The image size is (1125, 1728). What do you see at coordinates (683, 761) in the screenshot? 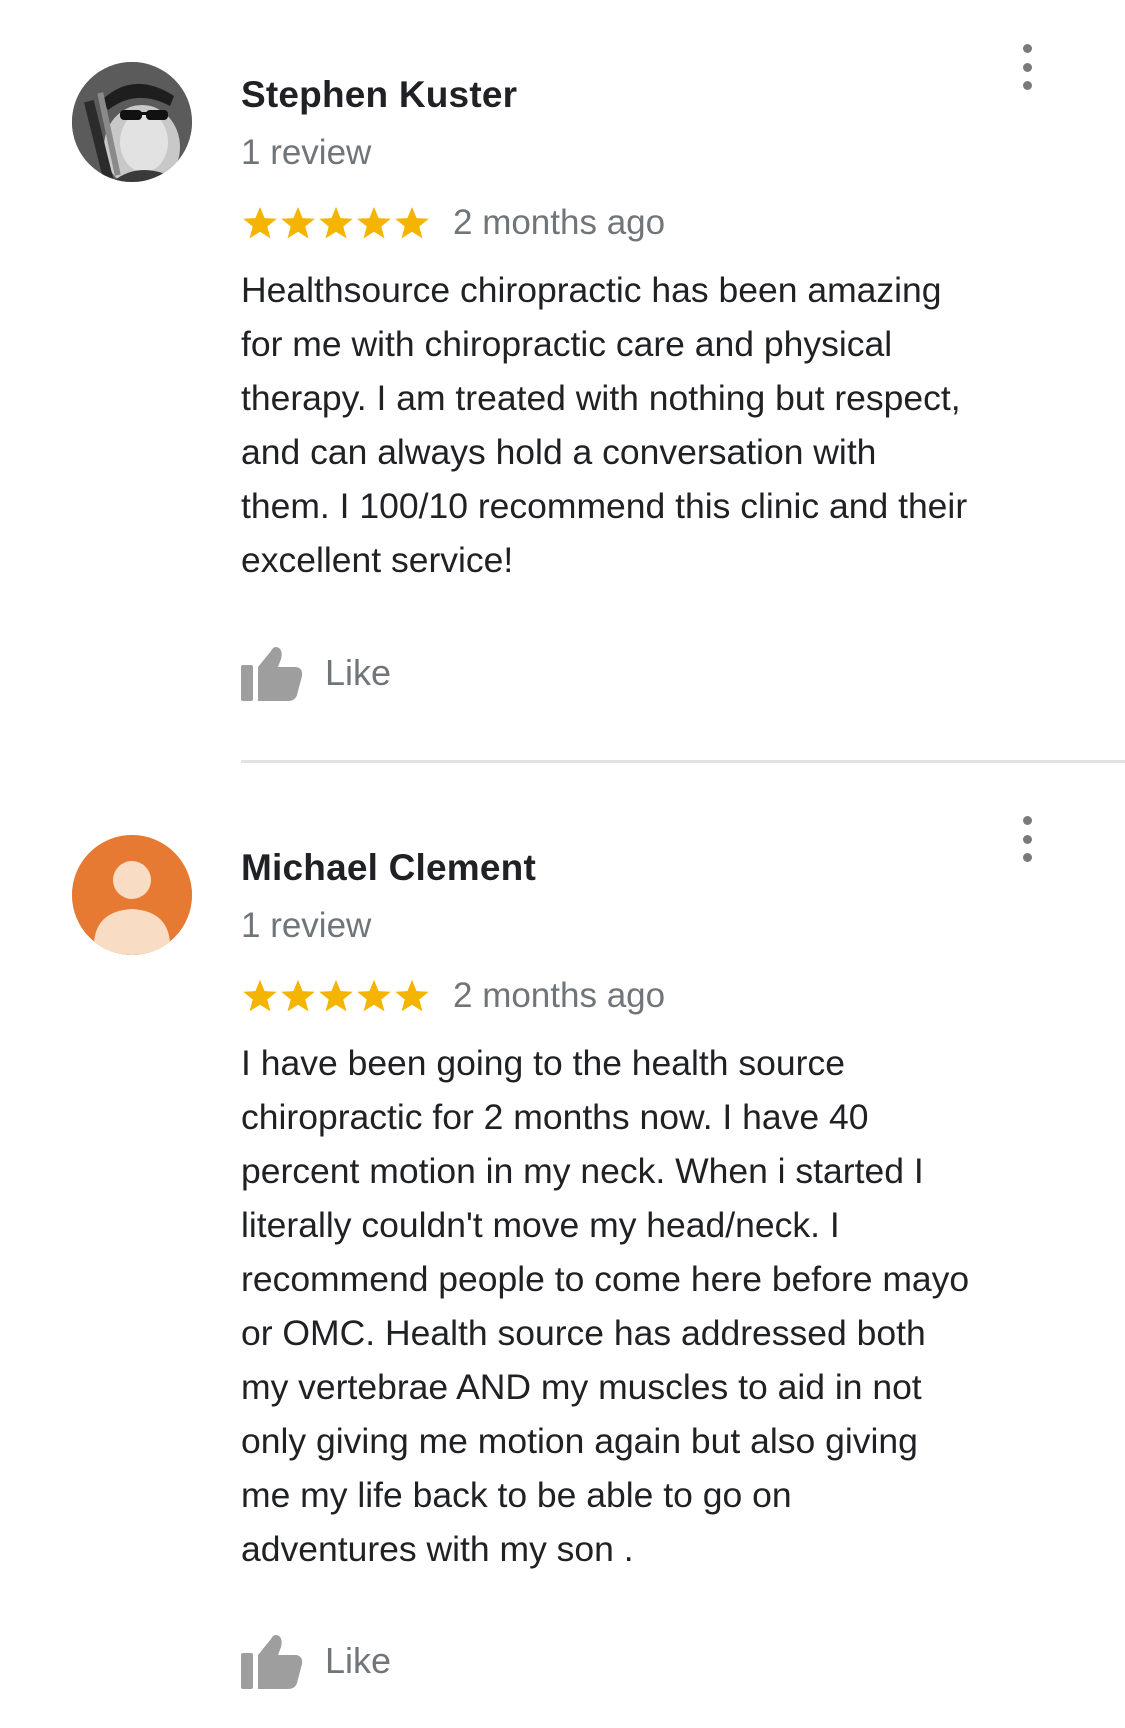
I see `review-divider` at bounding box center [683, 761].